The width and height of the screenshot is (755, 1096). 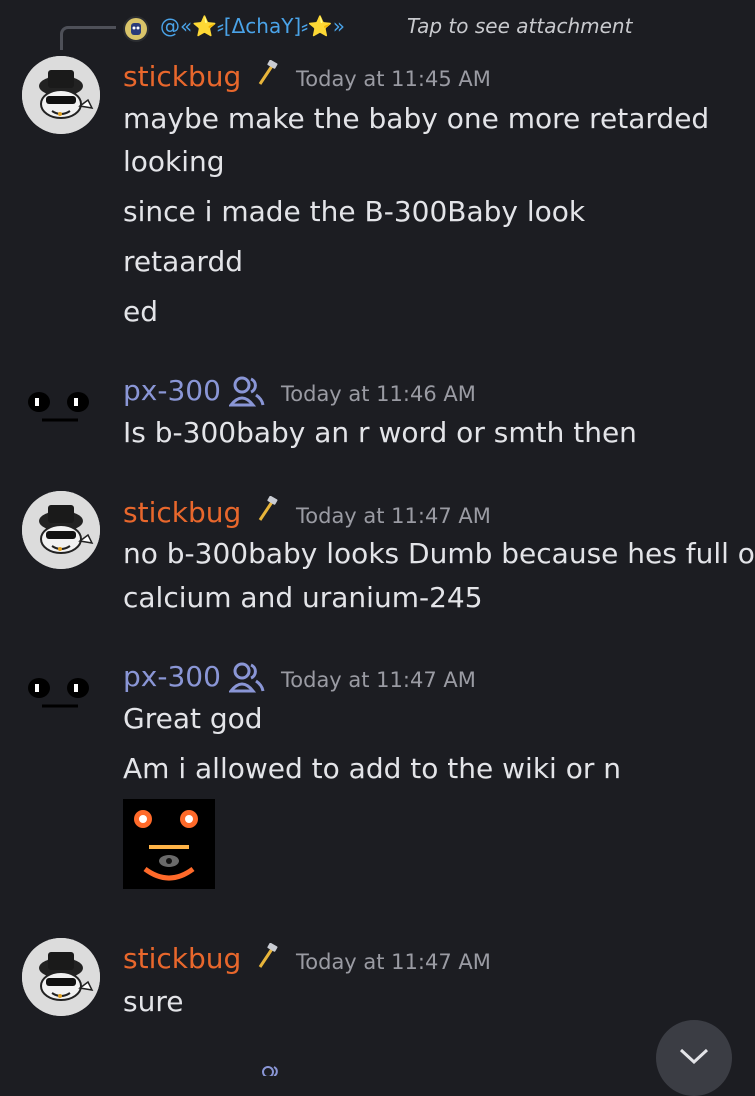 What do you see at coordinates (303, 597) in the screenshot?
I see `message-text: calcium and uranium-245` at bounding box center [303, 597].